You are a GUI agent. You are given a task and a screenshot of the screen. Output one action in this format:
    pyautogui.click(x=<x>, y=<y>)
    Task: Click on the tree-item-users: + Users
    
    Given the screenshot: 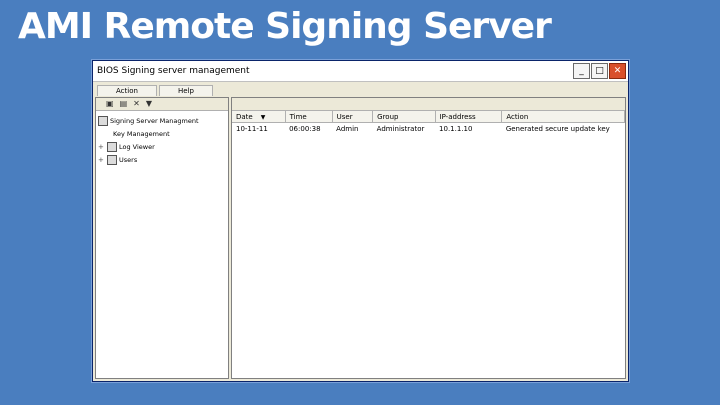 What is the action you would take?
    pyautogui.click(x=162, y=159)
    